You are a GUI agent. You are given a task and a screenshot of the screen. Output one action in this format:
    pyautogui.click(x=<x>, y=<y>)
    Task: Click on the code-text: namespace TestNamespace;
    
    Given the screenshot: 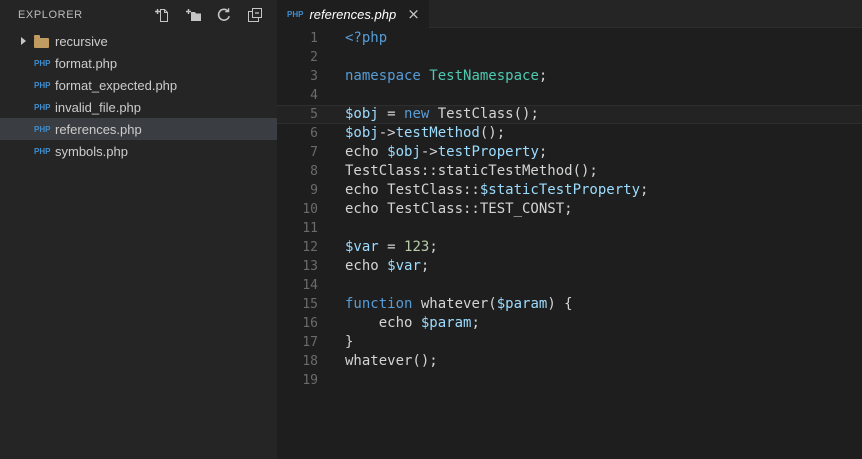 What is the action you would take?
    pyautogui.click(x=446, y=76)
    